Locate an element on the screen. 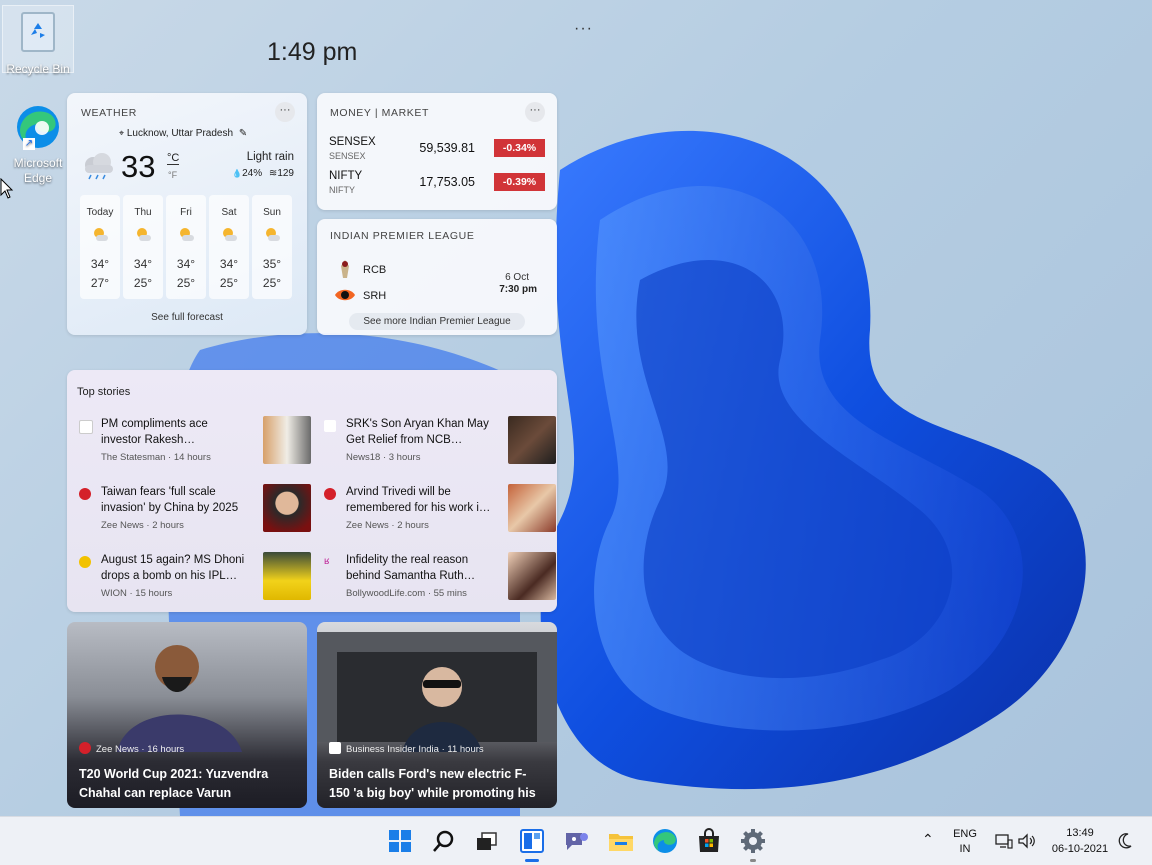 The image size is (1152, 865). taskbar: ⌃ ENG IN 13:49 06-10-2021 is located at coordinates (576, 840).